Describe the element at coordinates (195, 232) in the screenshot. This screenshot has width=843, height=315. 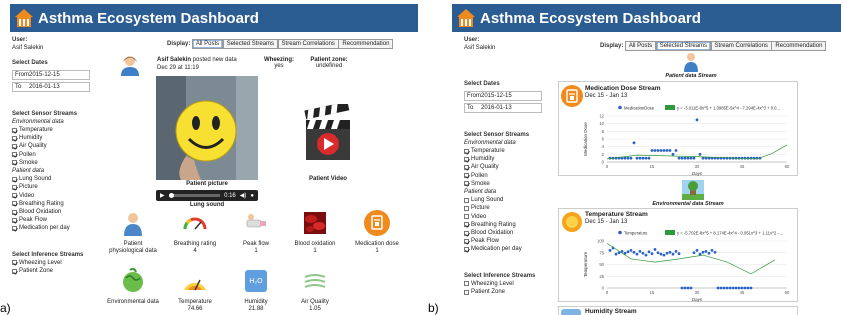
I see `data-tile: Breathing rating 4` at that location.